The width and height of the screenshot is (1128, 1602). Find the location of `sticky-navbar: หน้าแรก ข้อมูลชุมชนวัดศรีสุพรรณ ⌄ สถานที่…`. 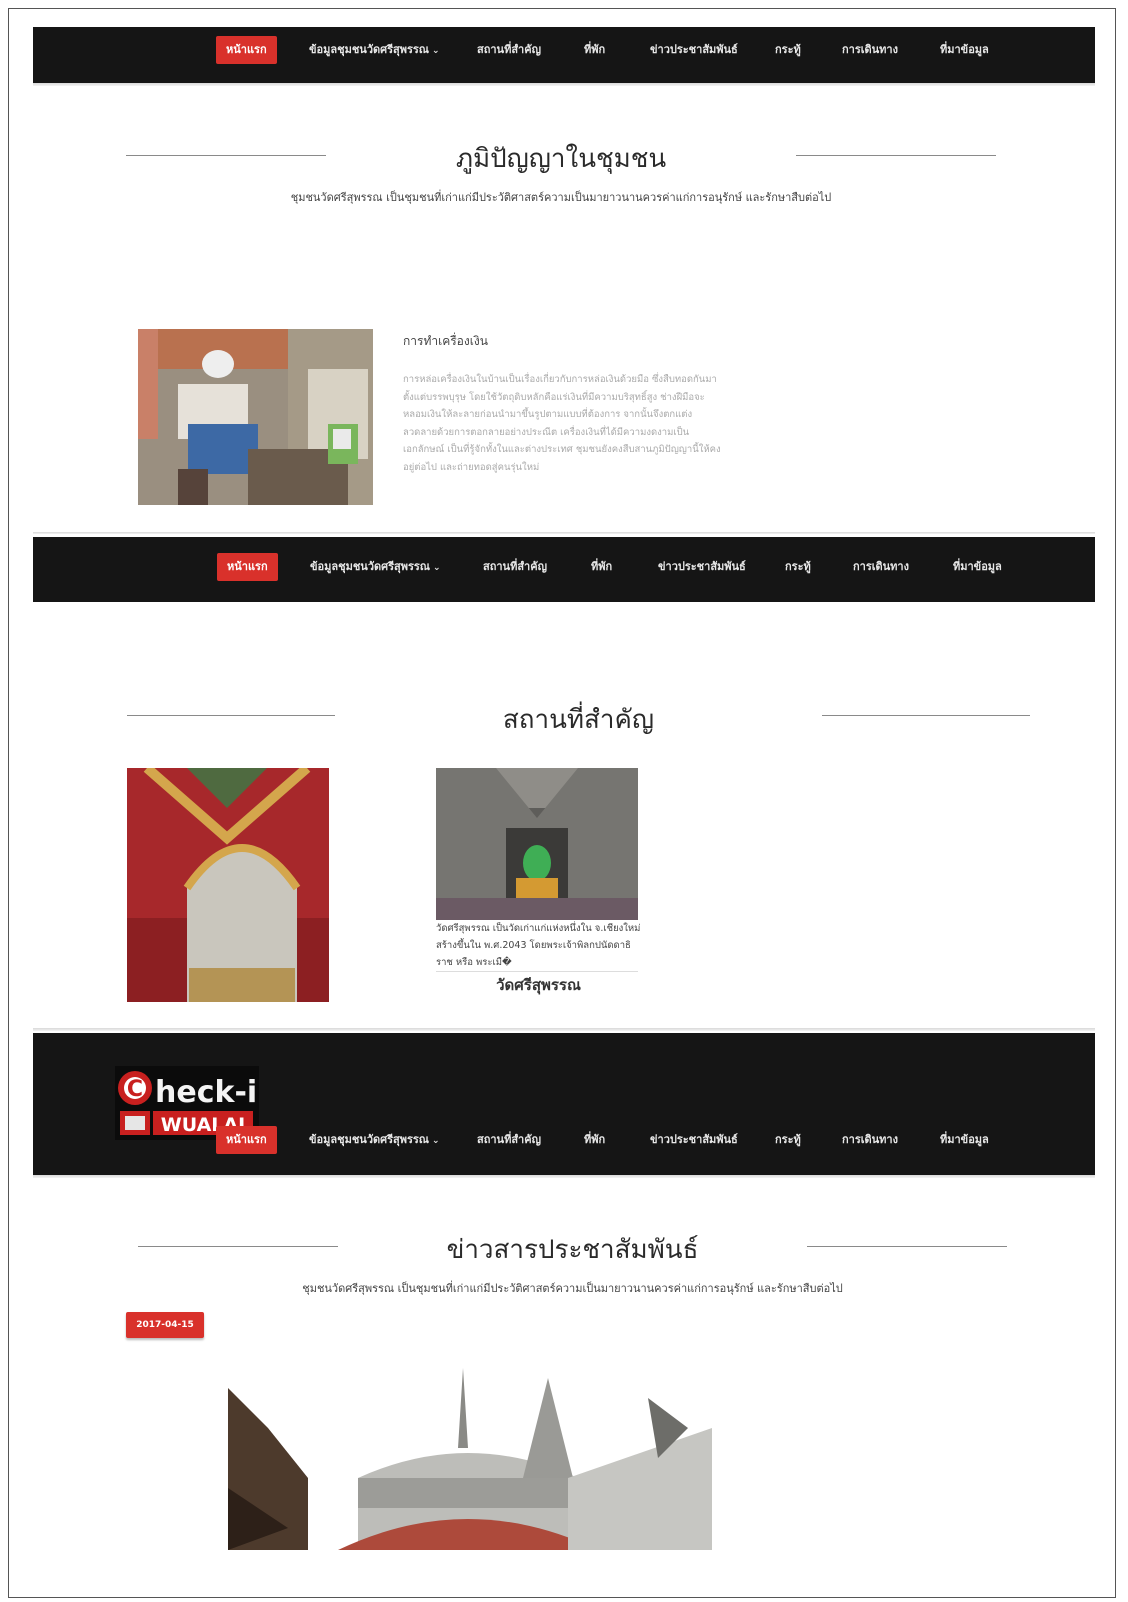

sticky-navbar: หน้าแรก ข้อมูลชุมชนวัดศรีสุพรรณ ⌄ สถานที่… is located at coordinates (564, 569).